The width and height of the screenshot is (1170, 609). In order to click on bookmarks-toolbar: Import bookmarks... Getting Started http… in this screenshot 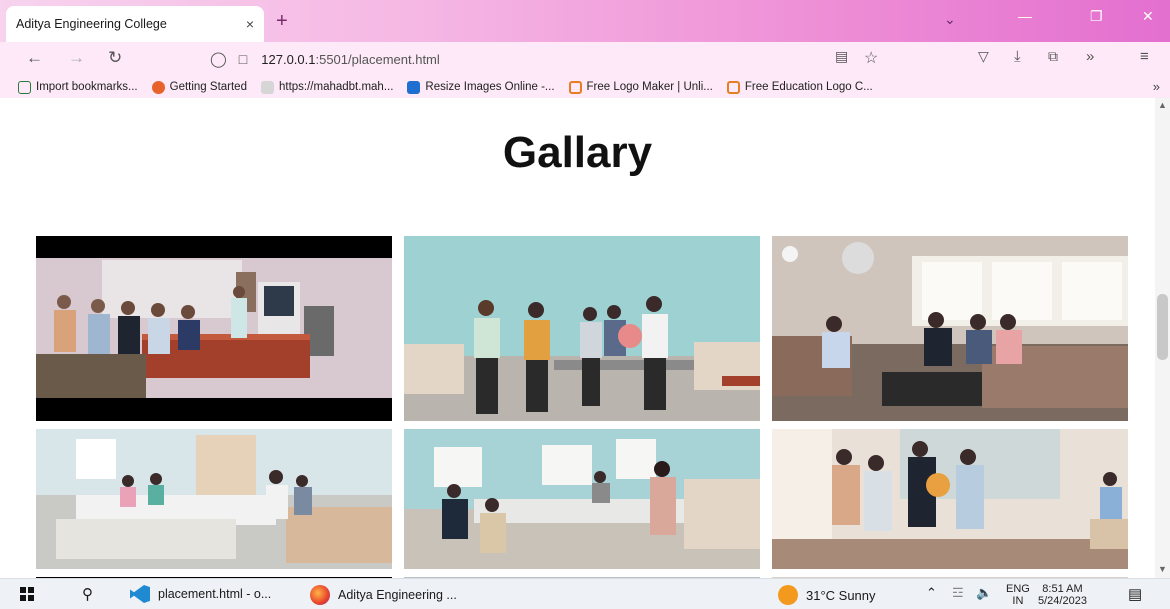, I will do `click(585, 87)`.